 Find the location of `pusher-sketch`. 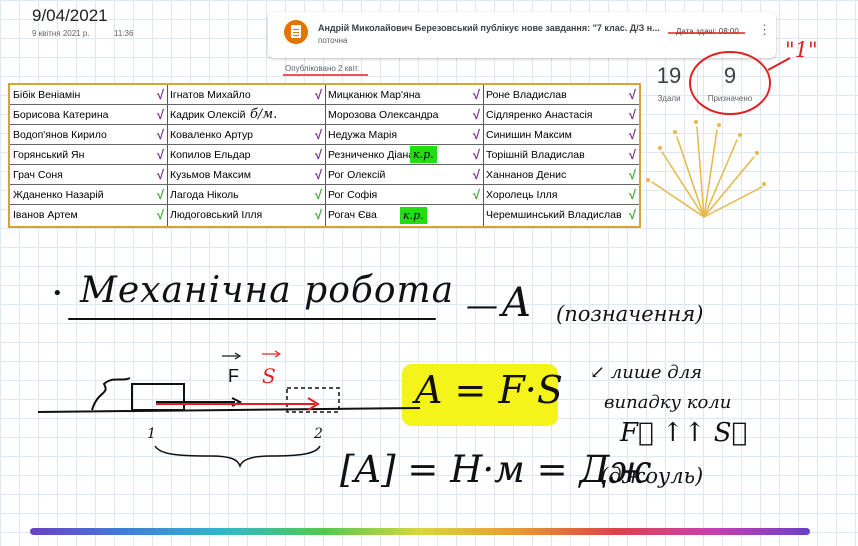

pusher-sketch is located at coordinates (111, 394).